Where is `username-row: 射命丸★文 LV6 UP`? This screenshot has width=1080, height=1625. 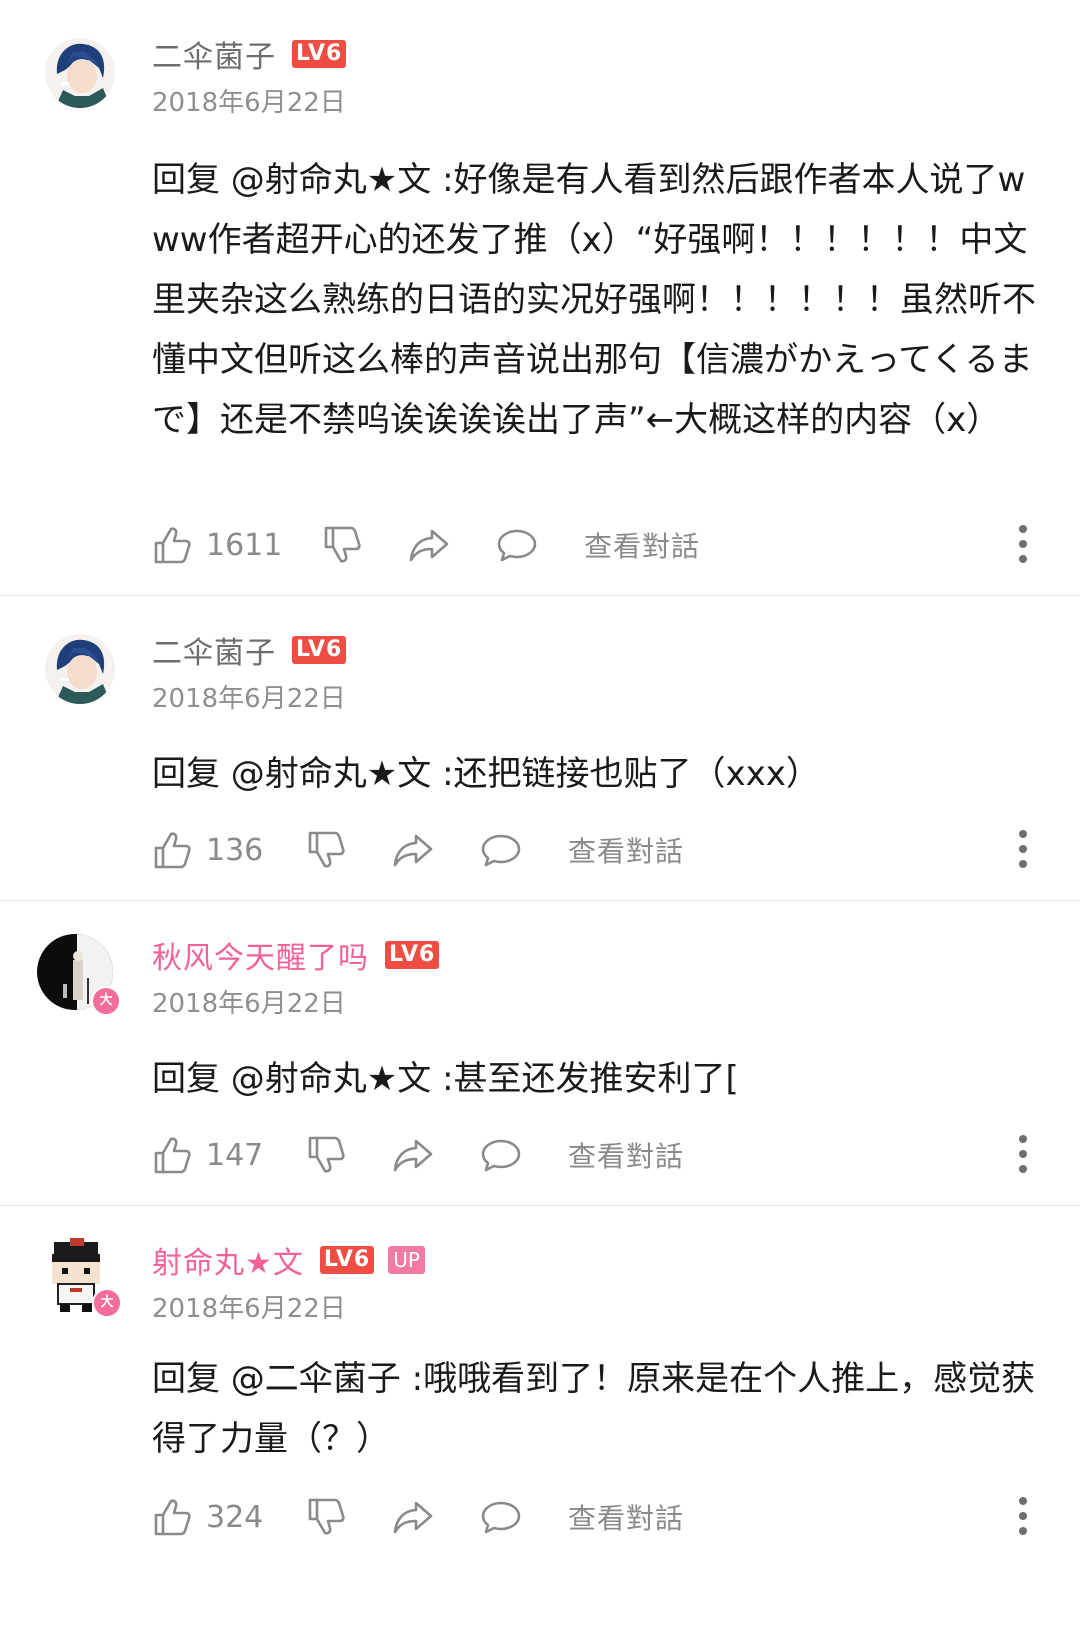 username-row: 射命丸★文 LV6 UP is located at coordinates (288, 1260).